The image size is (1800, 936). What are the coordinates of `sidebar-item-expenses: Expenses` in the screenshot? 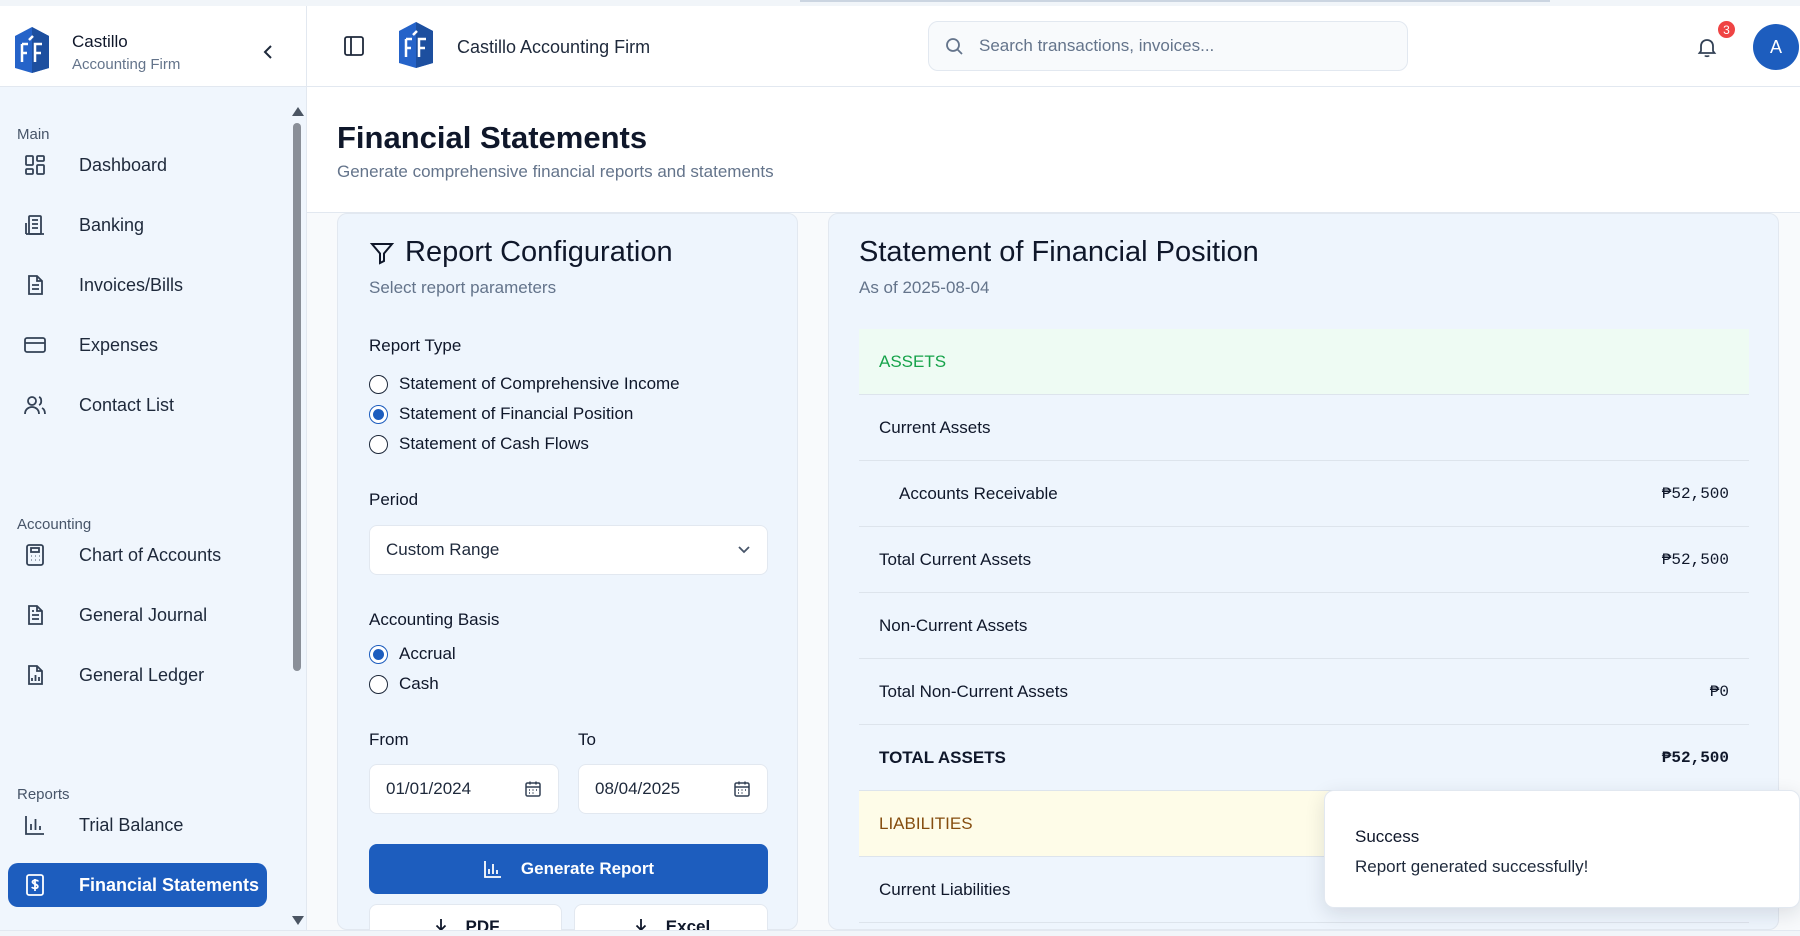 It's located at (137, 345).